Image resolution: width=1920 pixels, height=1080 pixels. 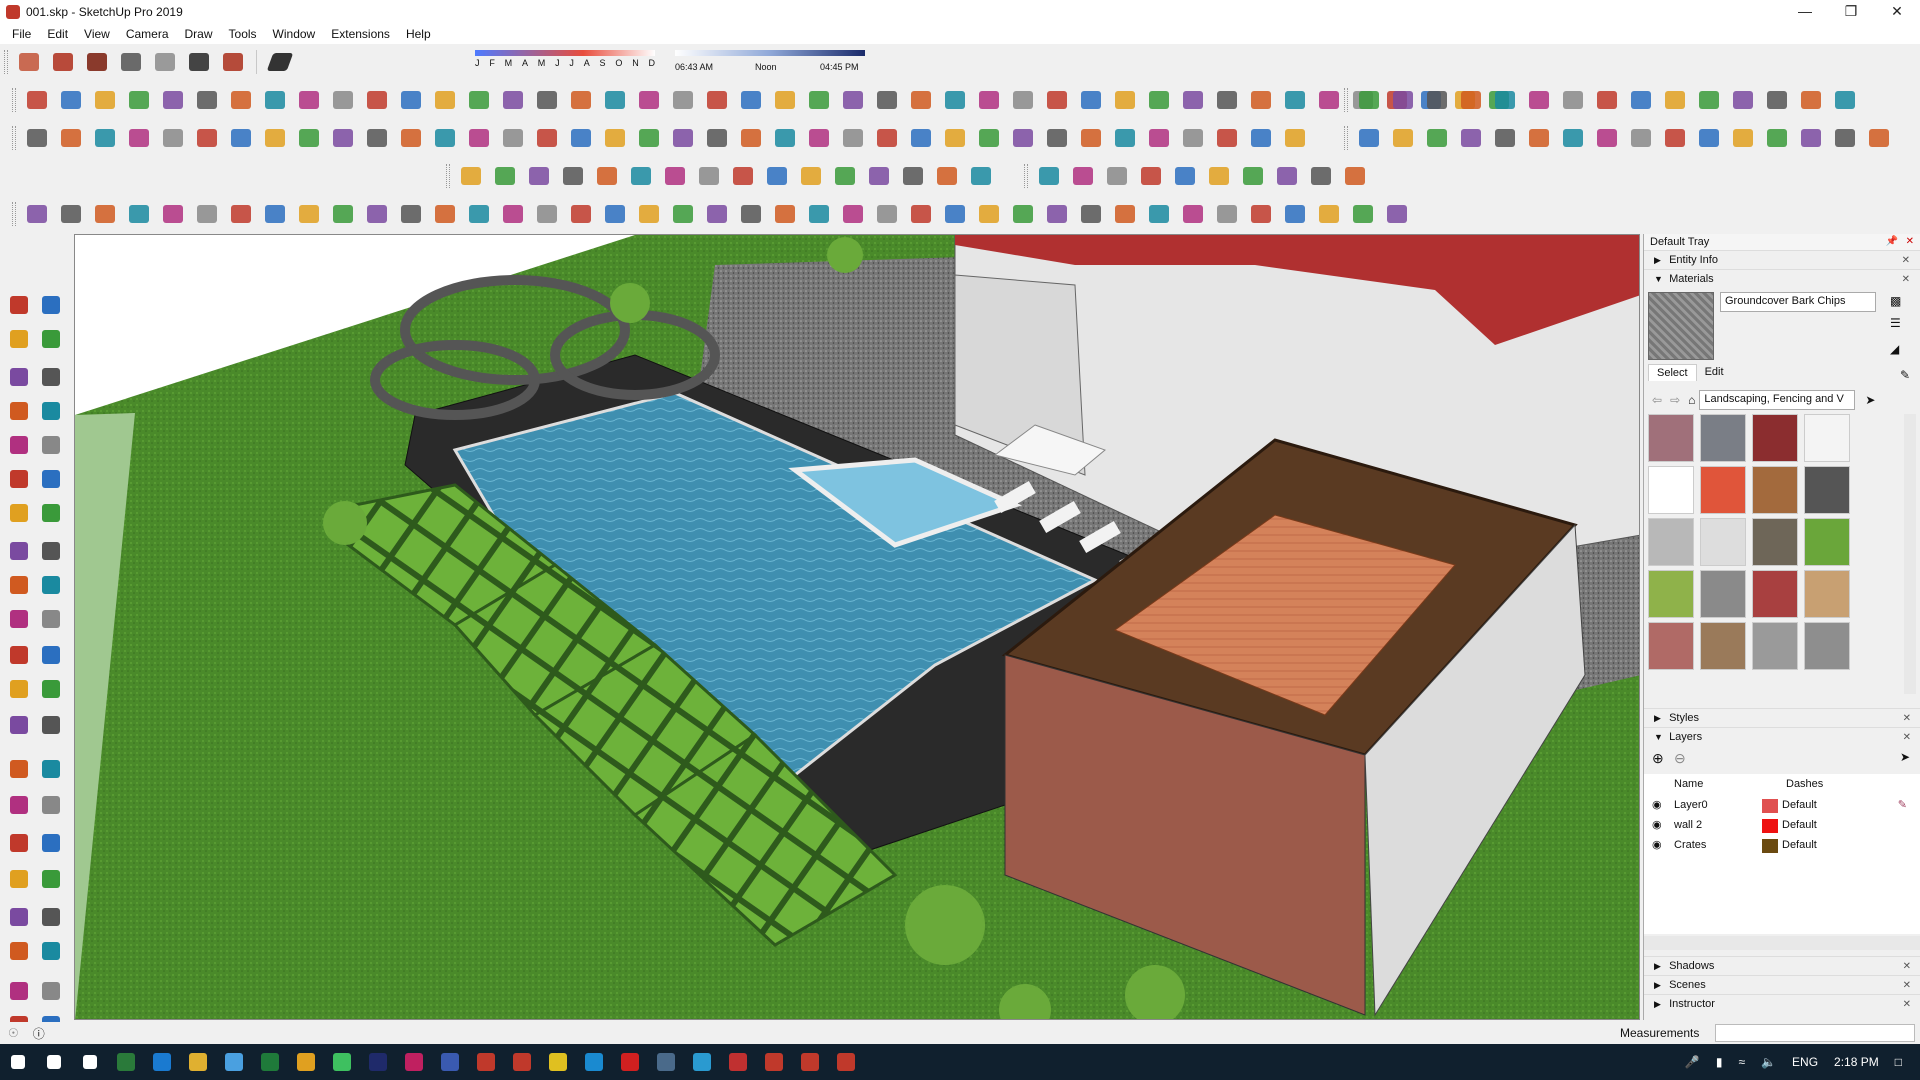 What do you see at coordinates (131, 62) in the screenshot?
I see `right-view-icon` at bounding box center [131, 62].